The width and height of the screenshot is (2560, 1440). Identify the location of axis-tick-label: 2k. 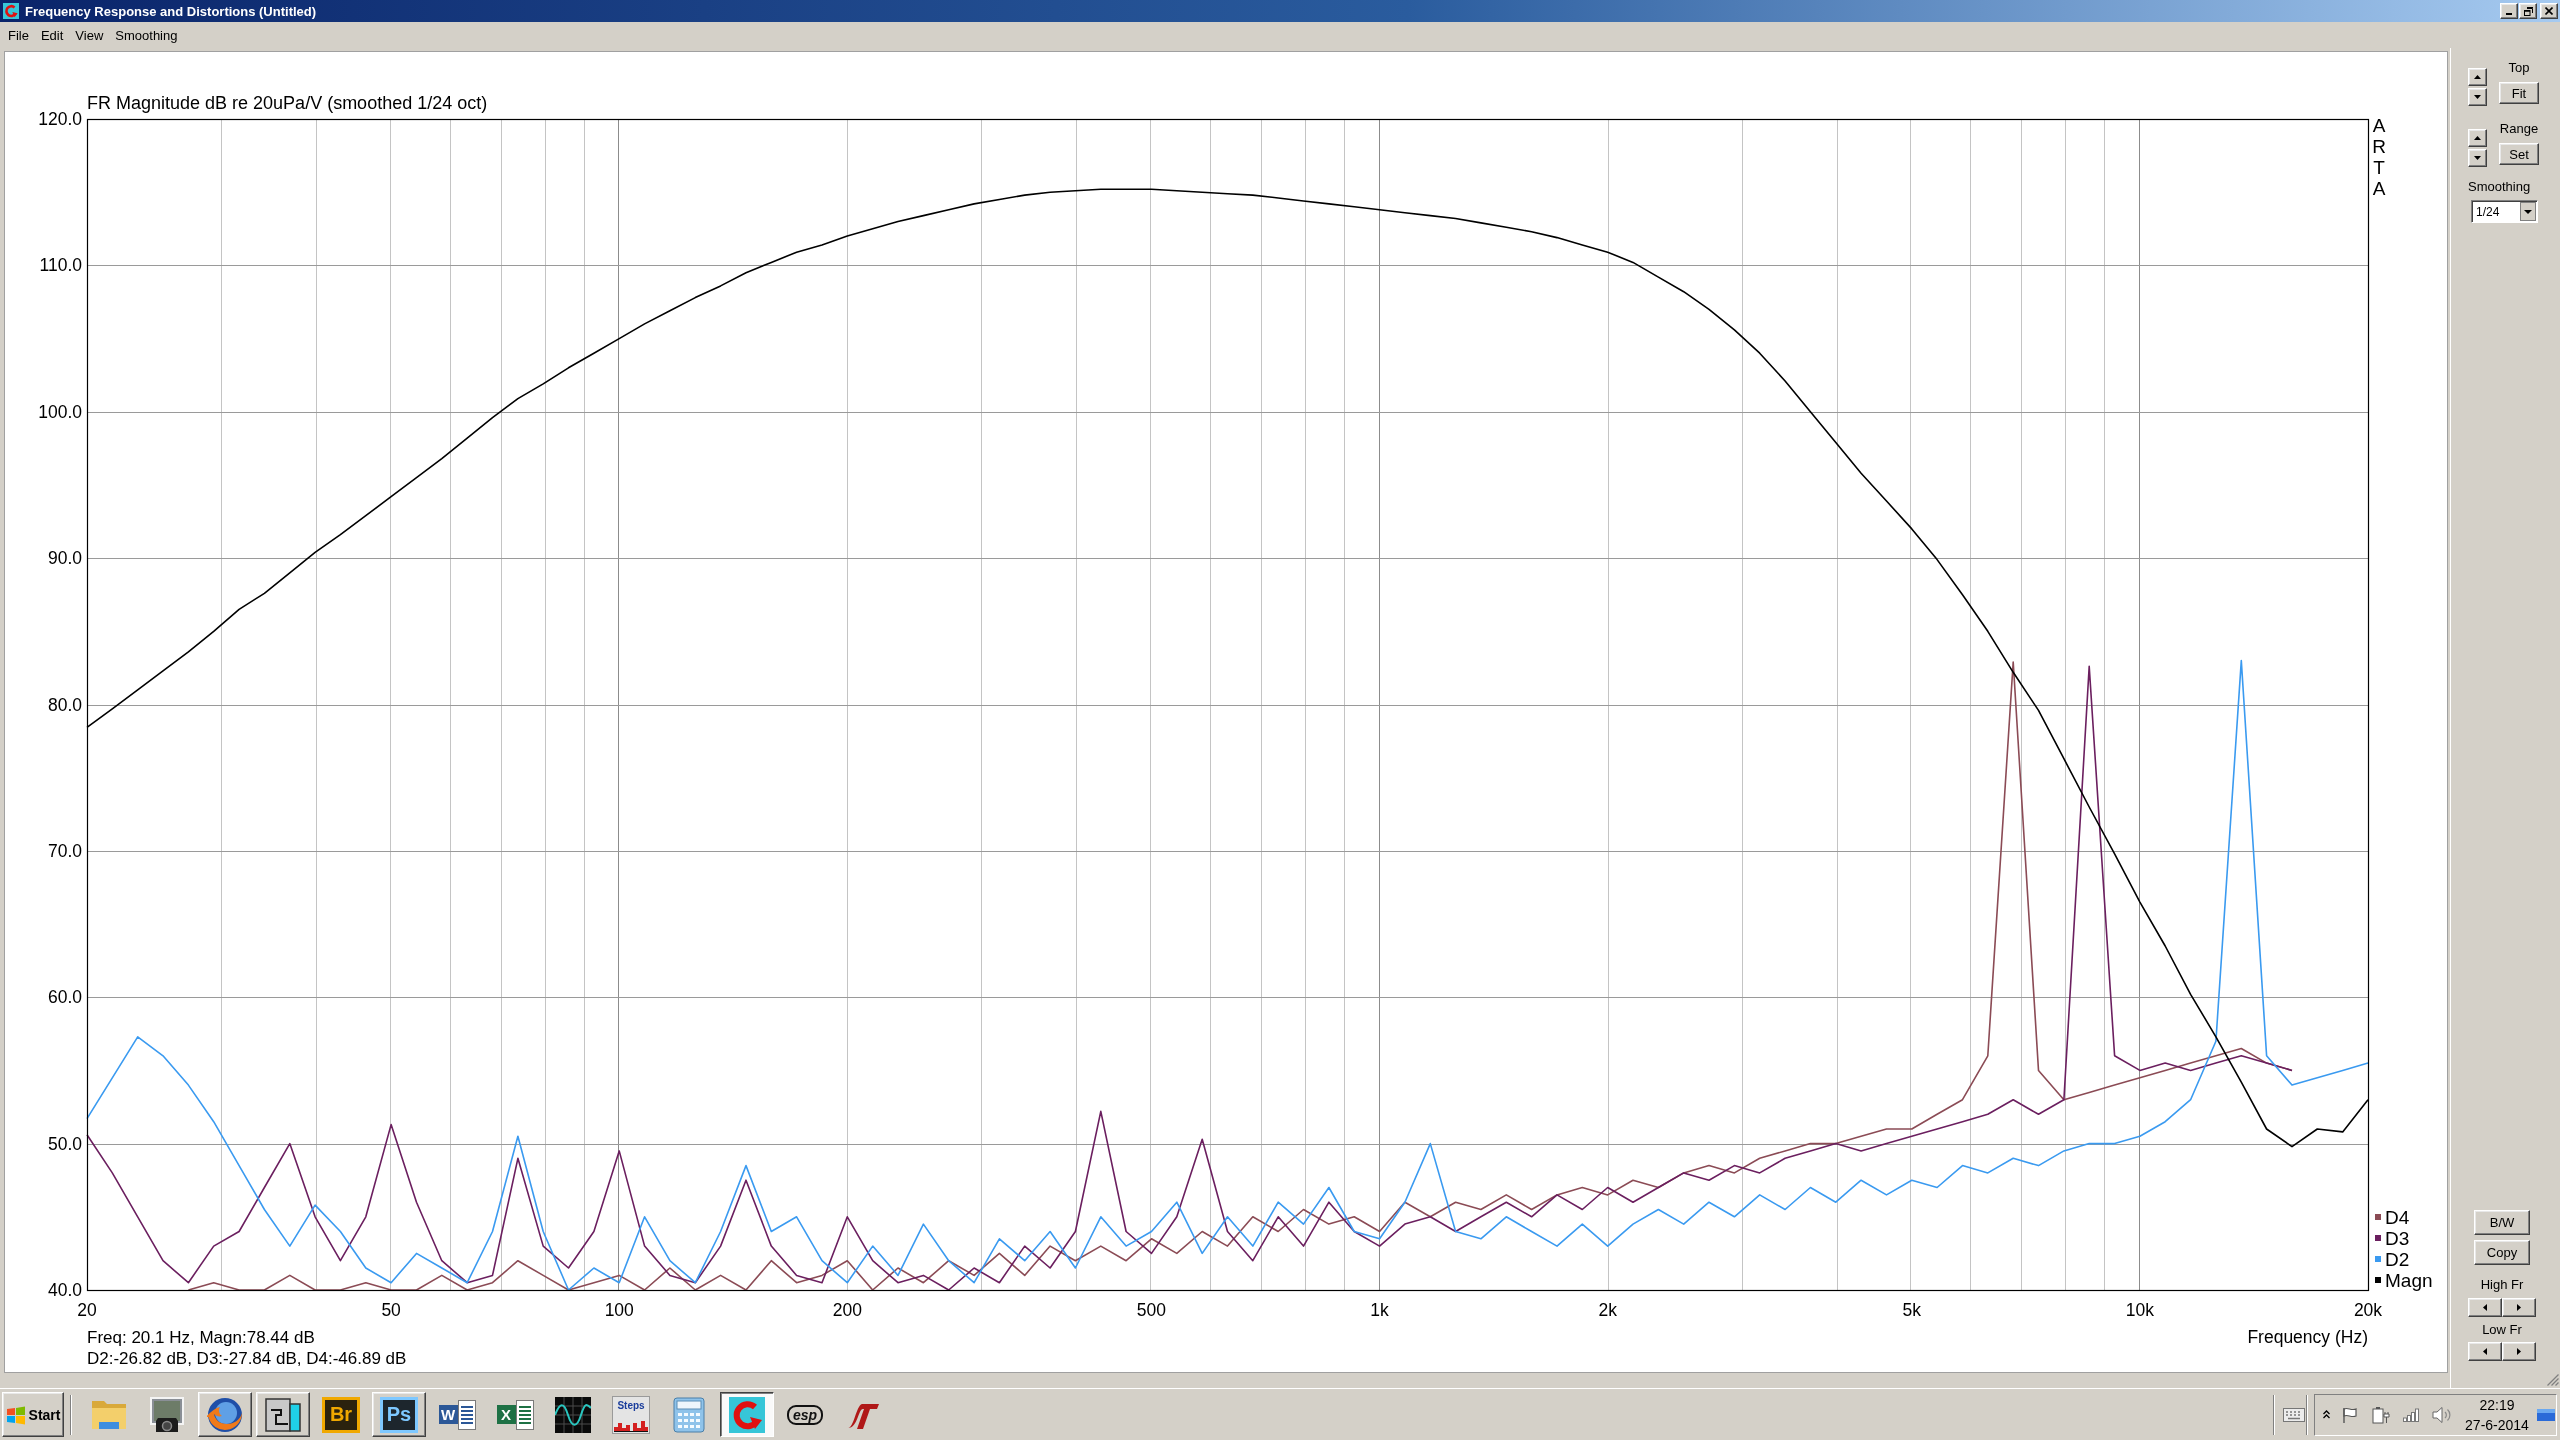
(1607, 1310).